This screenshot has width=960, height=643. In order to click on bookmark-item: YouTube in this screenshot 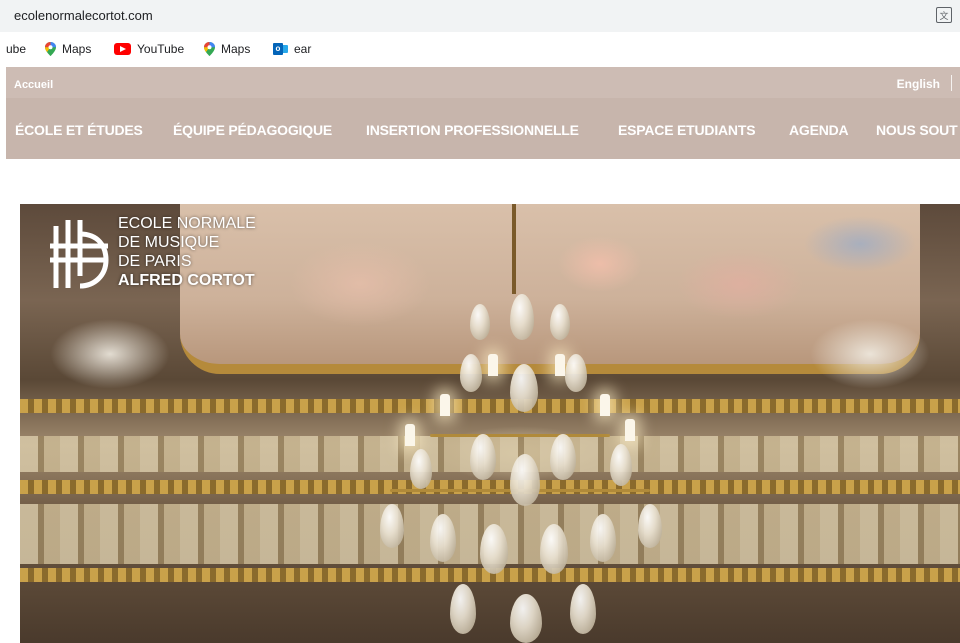, I will do `click(149, 49)`.